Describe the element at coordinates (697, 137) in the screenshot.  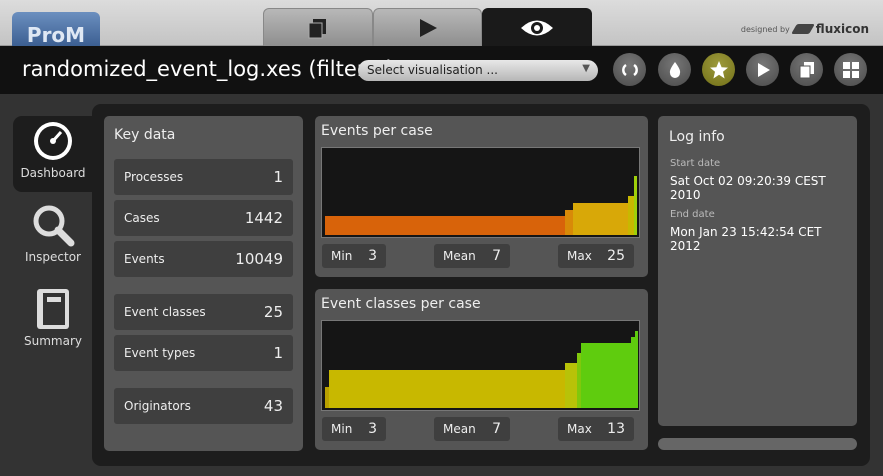
I see `log-info-title: Log info` at that location.